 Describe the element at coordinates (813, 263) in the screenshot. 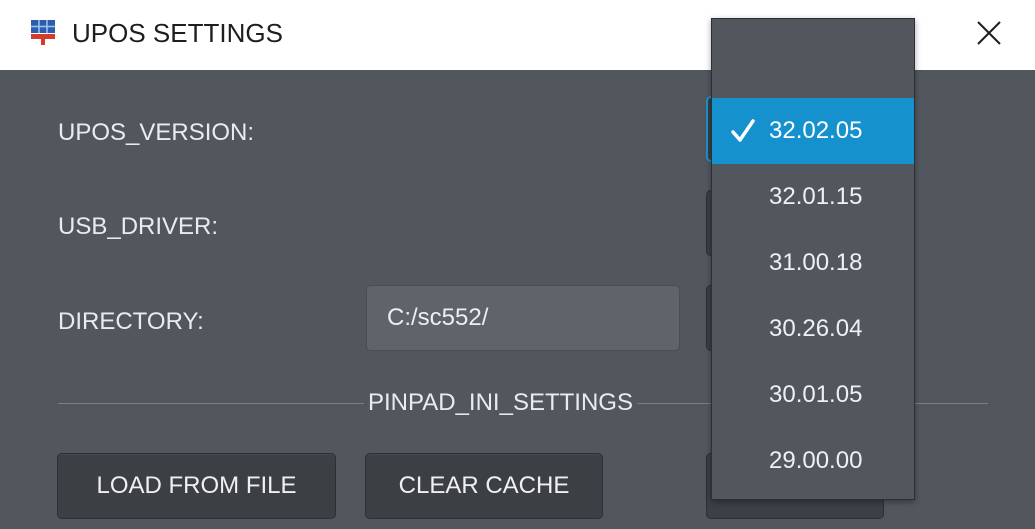

I see `version-option-2: 31.00.18` at that location.